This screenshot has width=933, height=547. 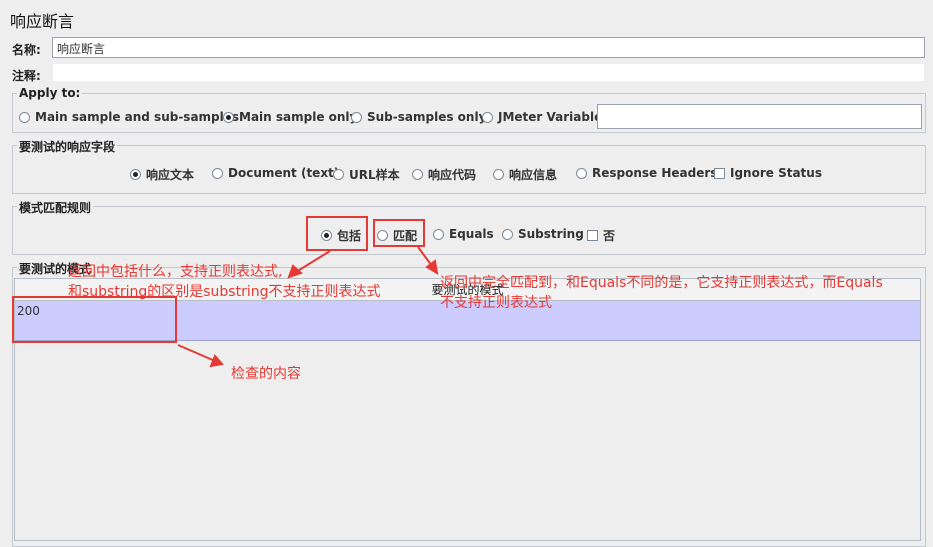 I want to click on arrow-contains-head, so click(x=295, y=271).